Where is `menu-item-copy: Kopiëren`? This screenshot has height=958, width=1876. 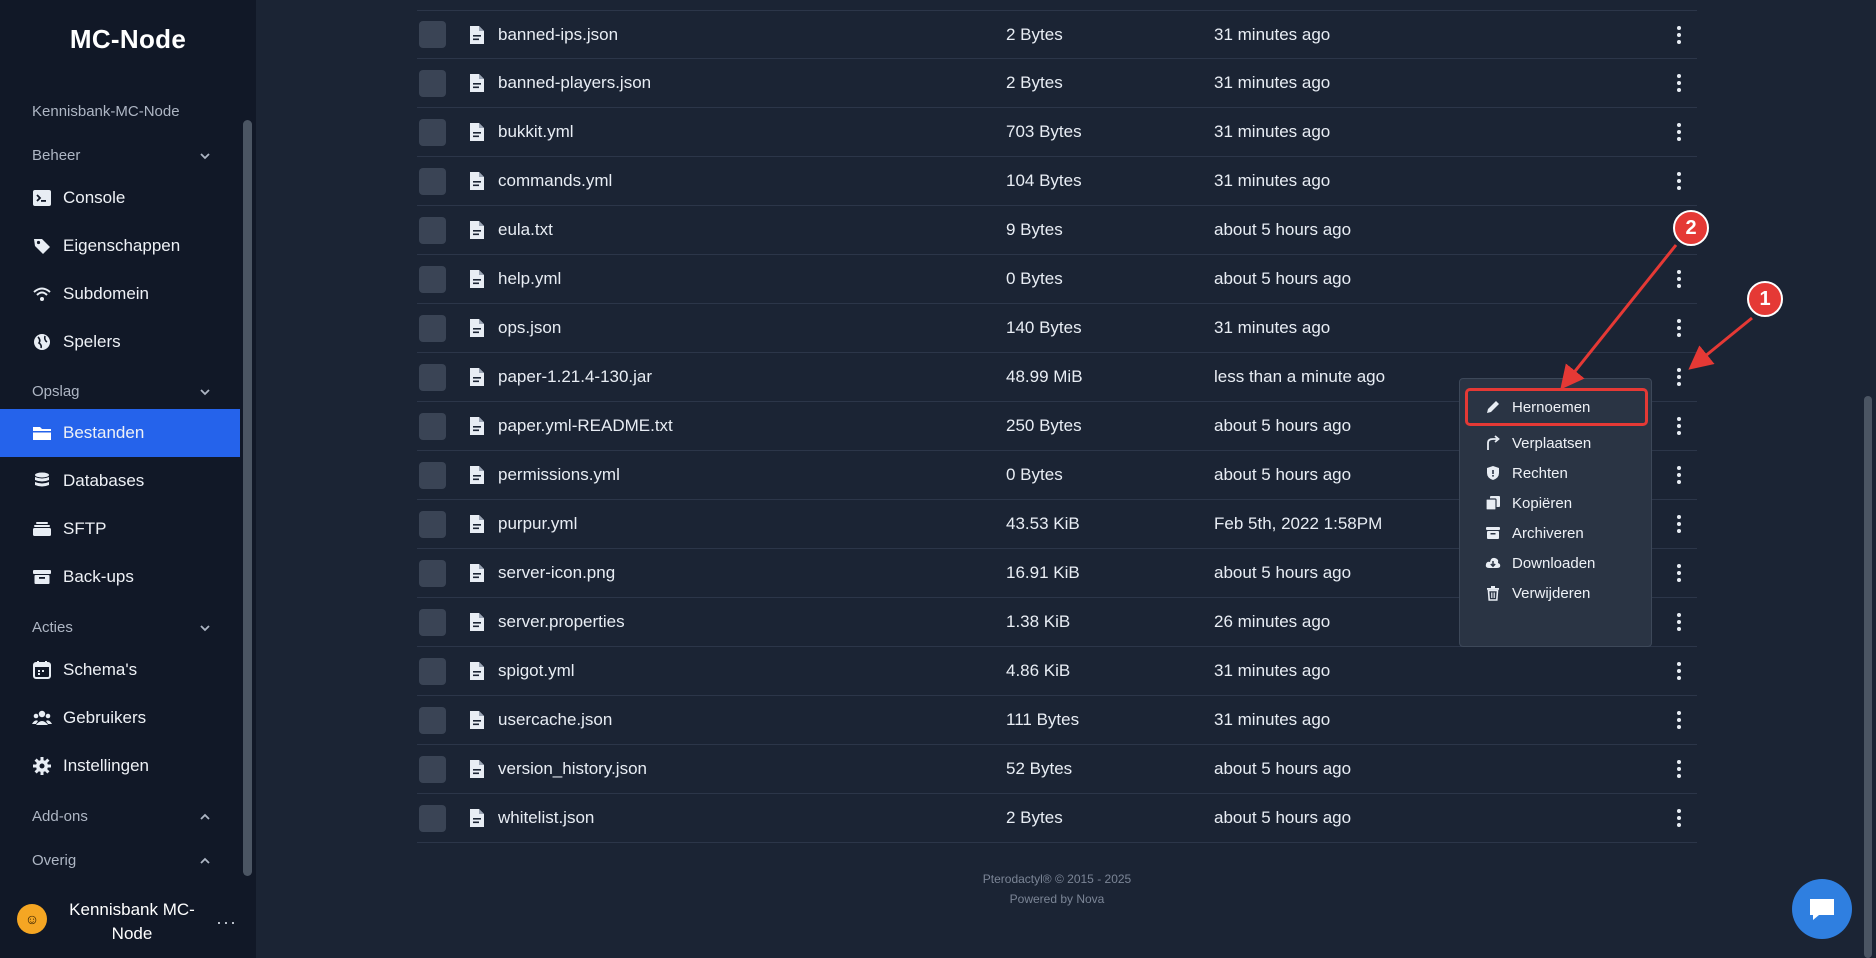
menu-item-copy: Kopiëren is located at coordinates (1556, 503).